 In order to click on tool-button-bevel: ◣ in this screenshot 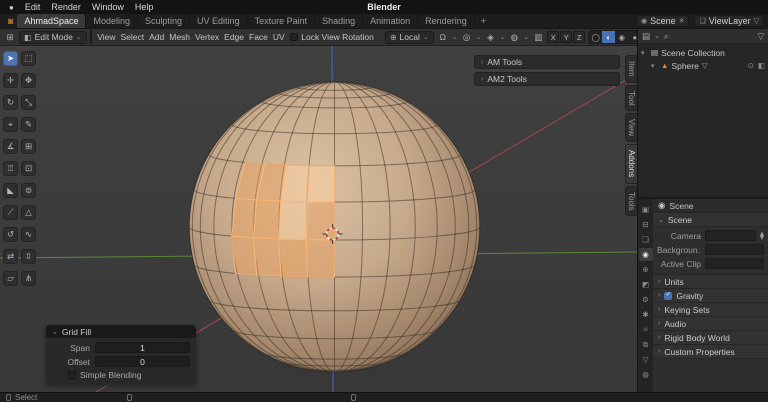, I will do `click(10, 190)`.